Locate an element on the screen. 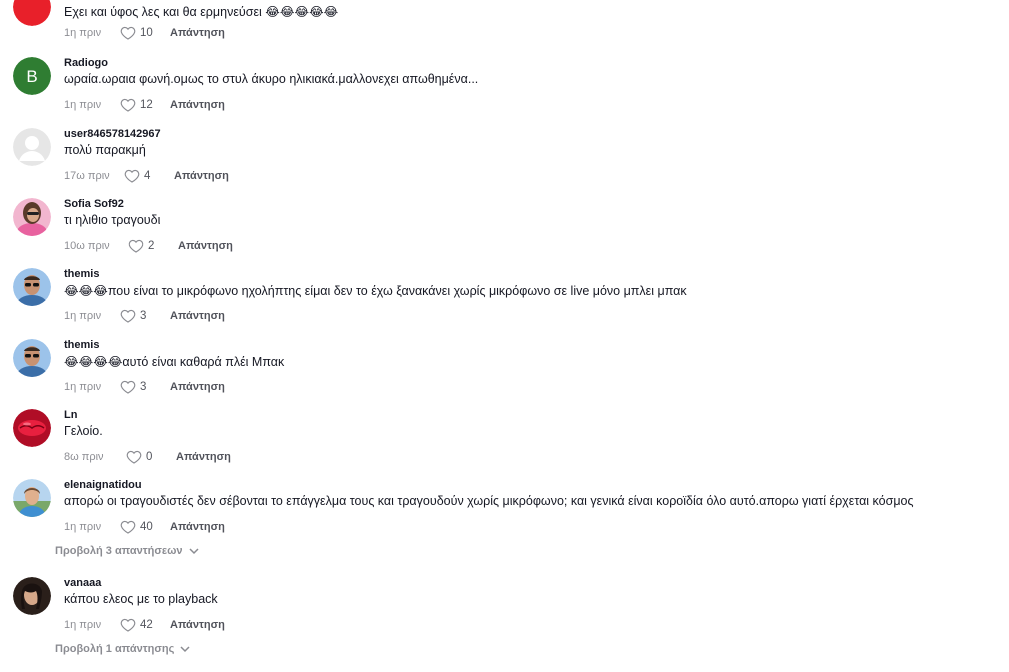 The height and width of the screenshot is (672, 1009). comment-text: Γελοίο. is located at coordinates (83, 431).